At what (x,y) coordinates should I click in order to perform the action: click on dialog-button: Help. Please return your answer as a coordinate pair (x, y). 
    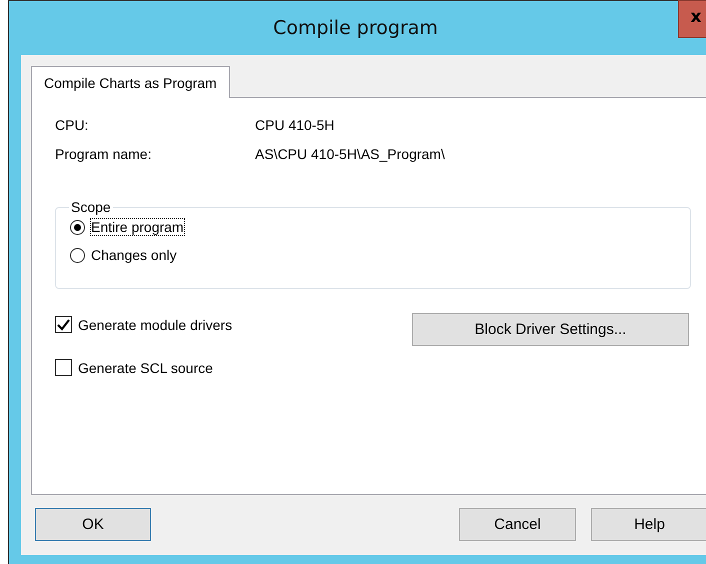
    Looking at the image, I should click on (648, 524).